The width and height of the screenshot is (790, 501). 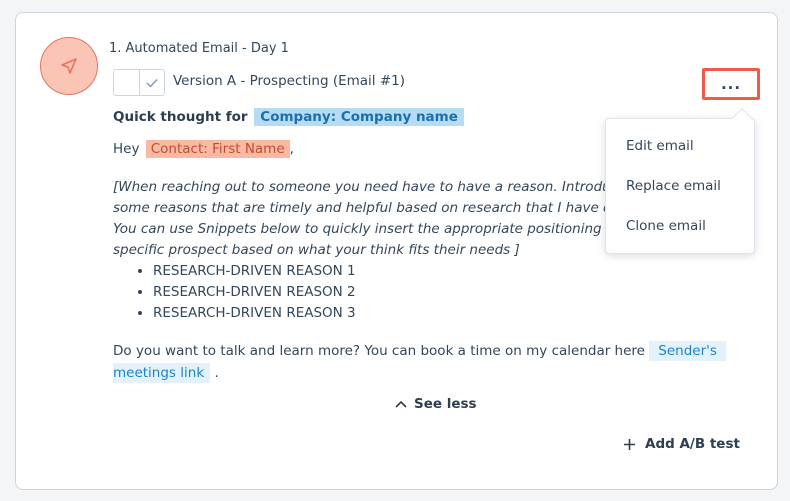 I want to click on version-toggle-off, so click(x=126, y=82).